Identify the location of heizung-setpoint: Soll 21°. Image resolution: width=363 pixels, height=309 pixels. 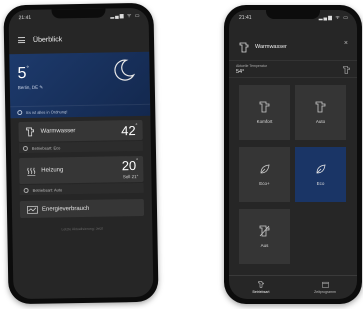
(130, 177).